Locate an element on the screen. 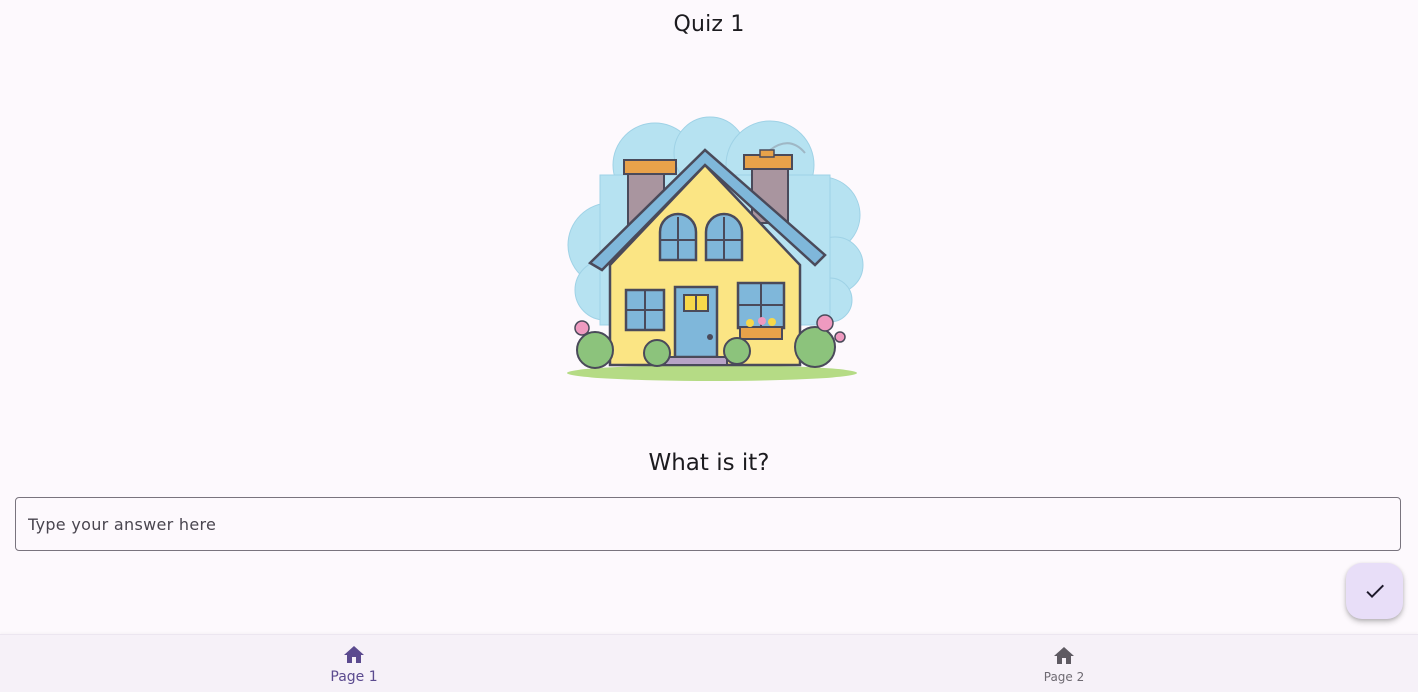 The image size is (1418, 692). nav-label-page-2: Page 2 is located at coordinates (1064, 677).